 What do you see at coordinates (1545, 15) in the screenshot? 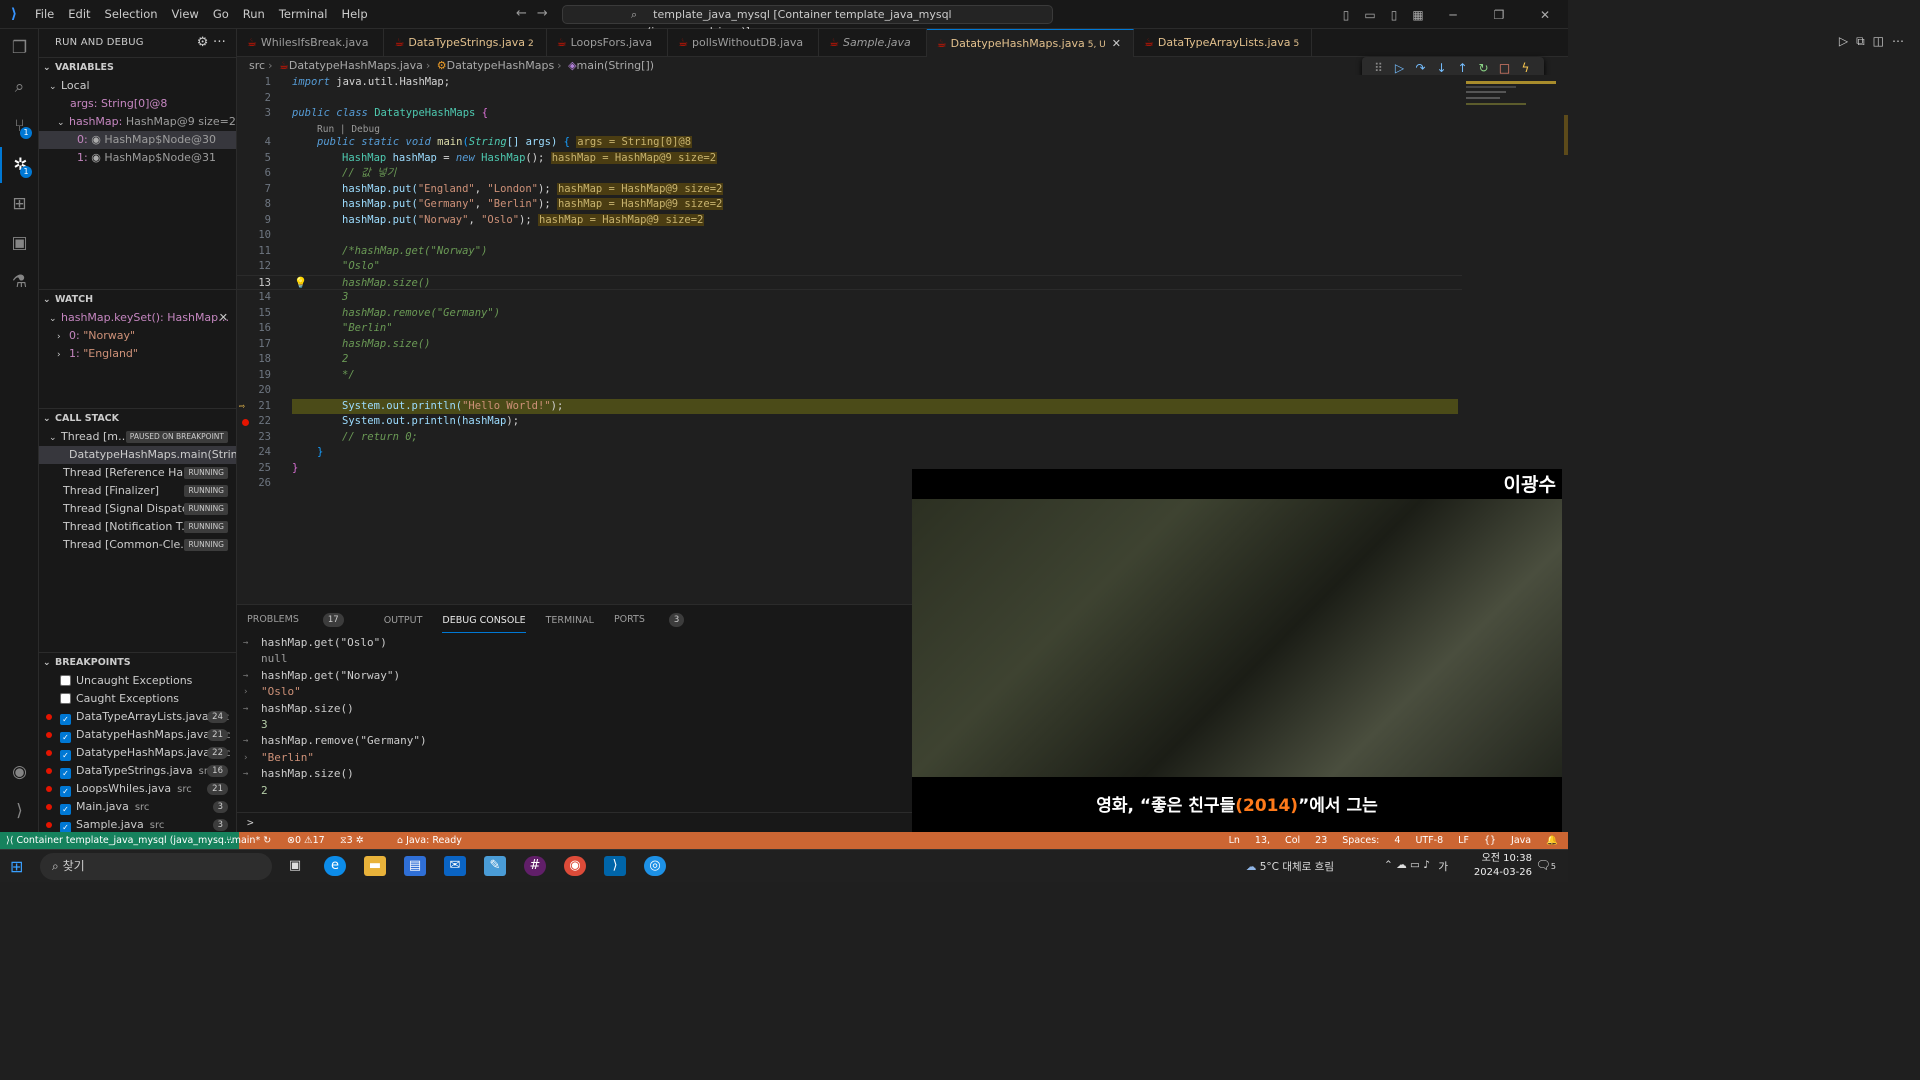
I see `close-window-button: ✕` at bounding box center [1545, 15].